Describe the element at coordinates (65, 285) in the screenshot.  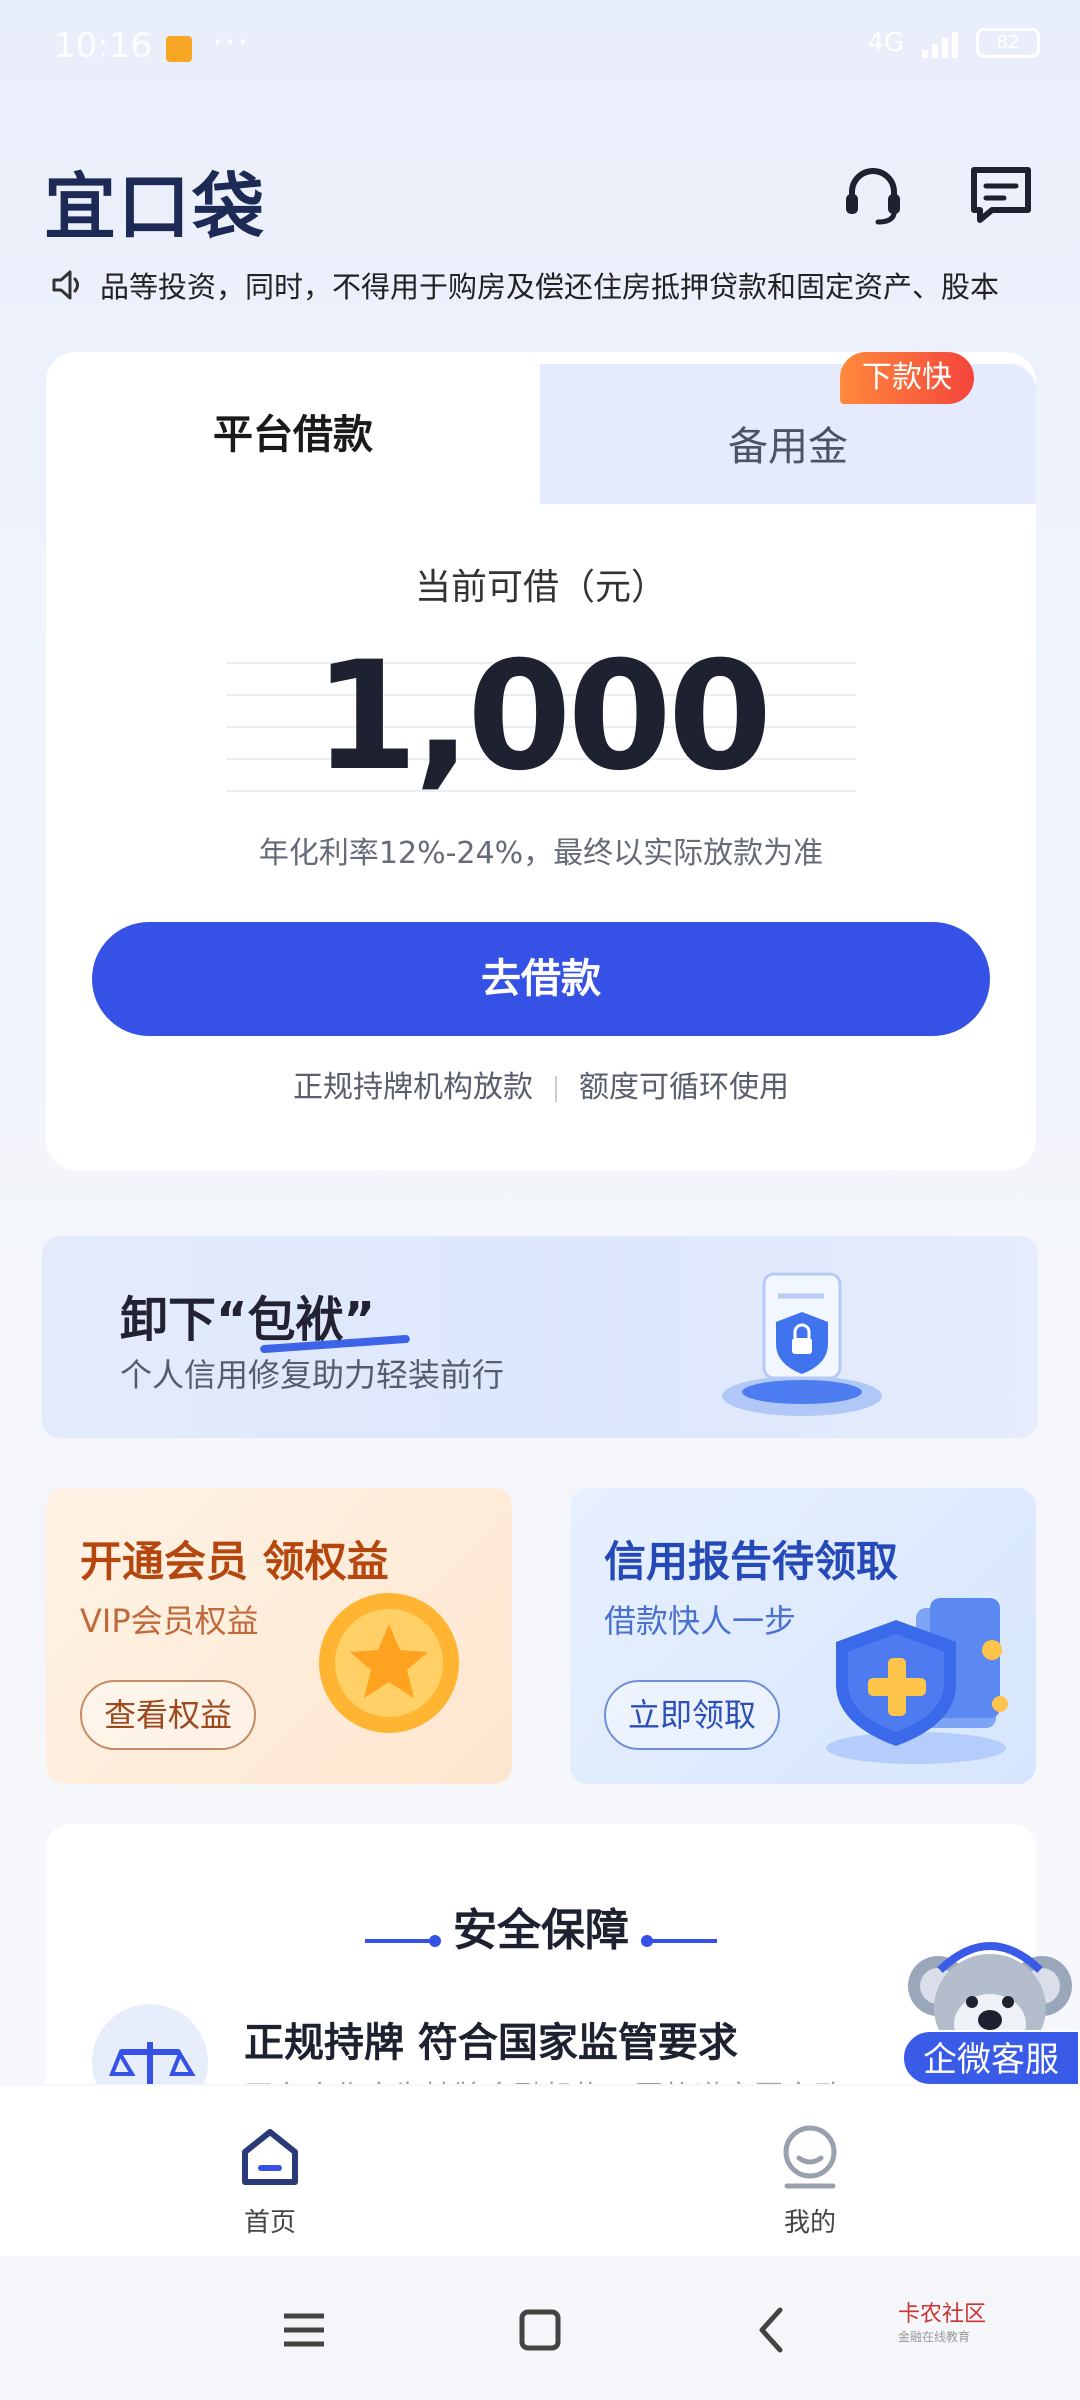
I see `speaker-icon` at that location.